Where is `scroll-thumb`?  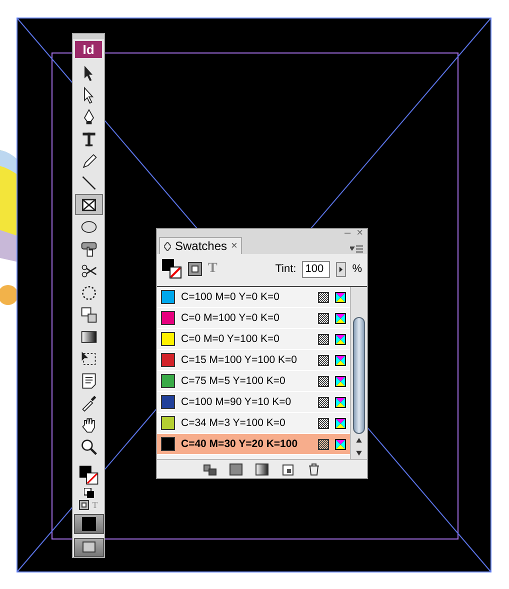
scroll-thumb is located at coordinates (359, 375).